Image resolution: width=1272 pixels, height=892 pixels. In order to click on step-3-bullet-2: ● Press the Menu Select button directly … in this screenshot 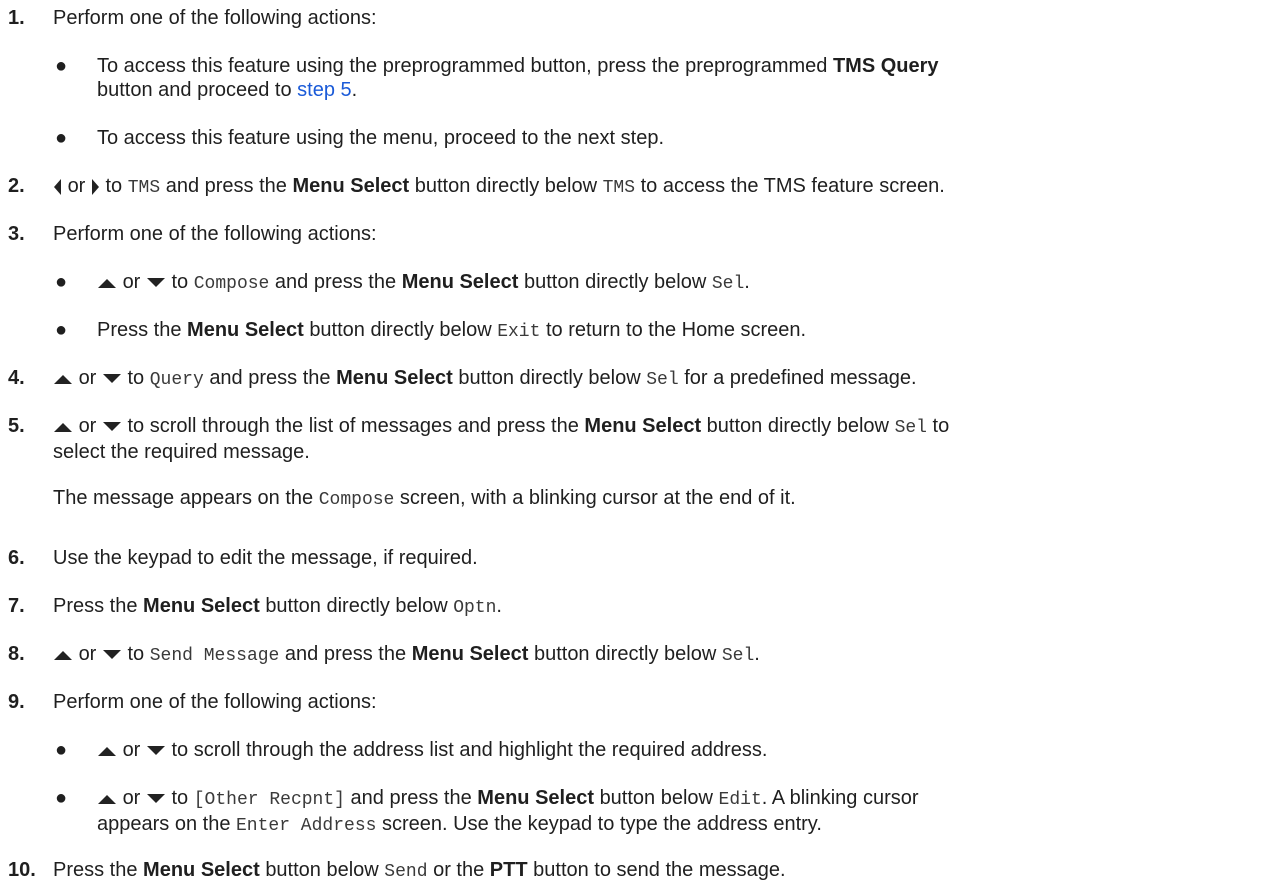, I will do `click(654, 331)`.